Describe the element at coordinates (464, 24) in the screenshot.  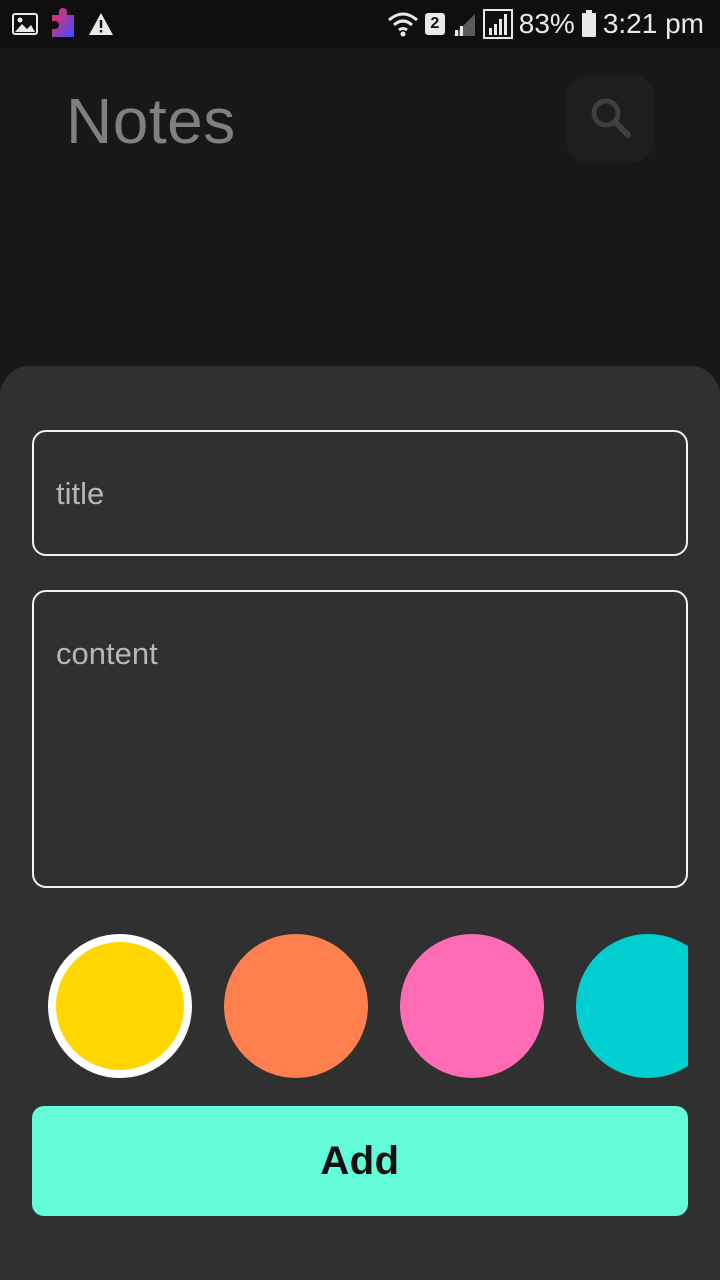
I see `signal-weak-icon` at that location.